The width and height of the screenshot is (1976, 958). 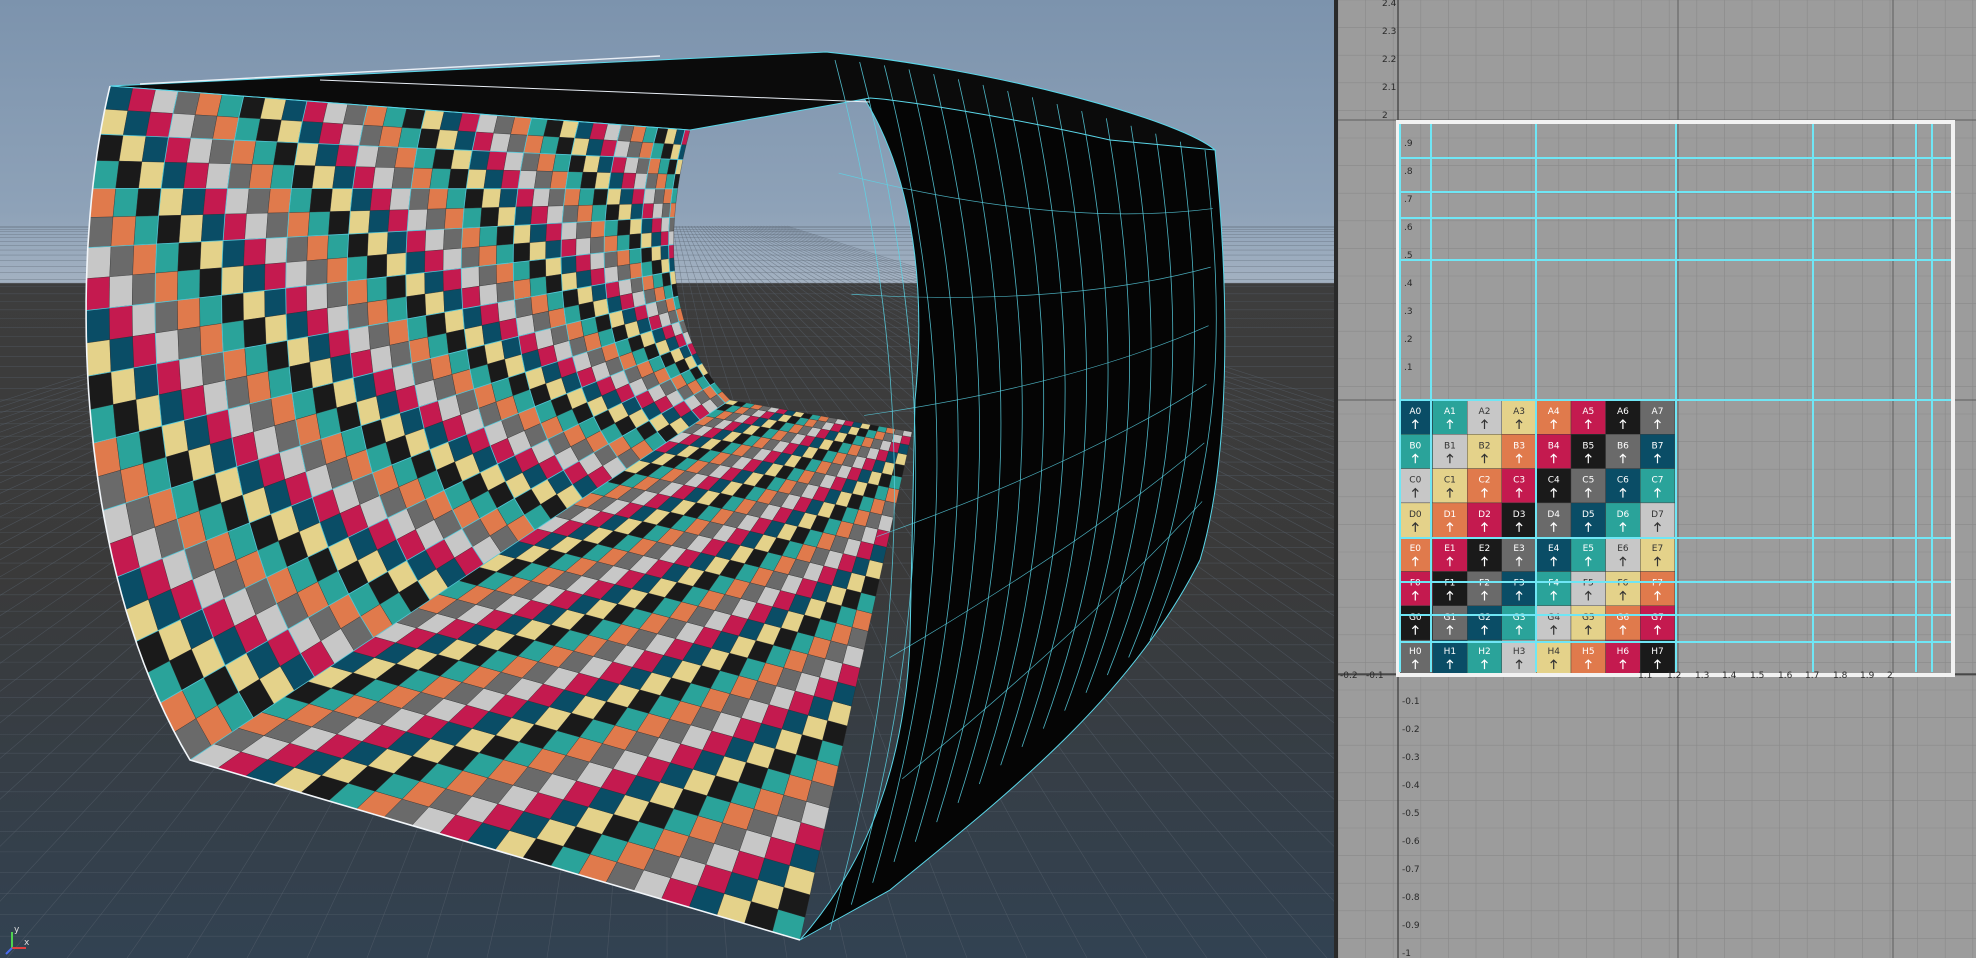 What do you see at coordinates (1890, 676) in the screenshot?
I see `uv-axis-tick: 2` at bounding box center [1890, 676].